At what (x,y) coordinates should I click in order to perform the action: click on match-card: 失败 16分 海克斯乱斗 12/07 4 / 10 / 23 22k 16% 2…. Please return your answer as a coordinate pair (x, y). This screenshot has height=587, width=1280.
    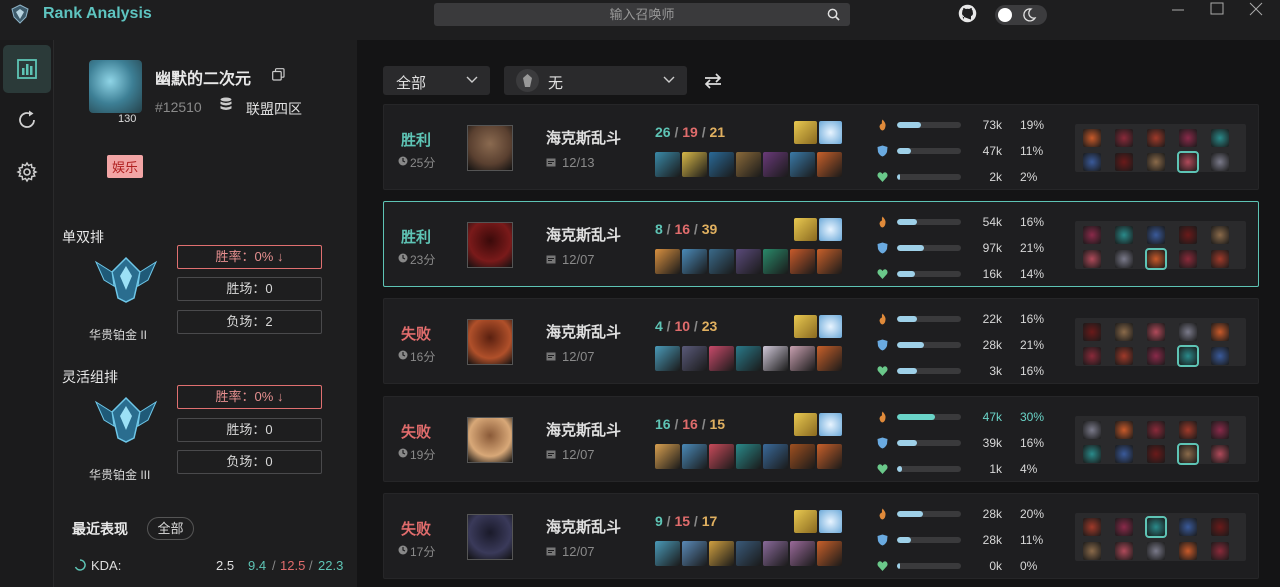
    Looking at the image, I should click on (821, 341).